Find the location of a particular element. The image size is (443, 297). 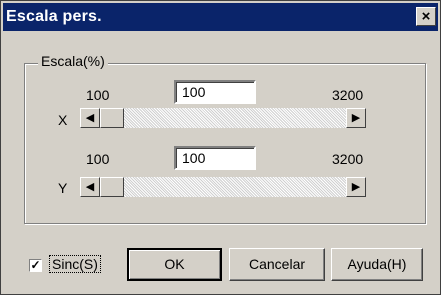

ok-button: OK is located at coordinates (174, 264).